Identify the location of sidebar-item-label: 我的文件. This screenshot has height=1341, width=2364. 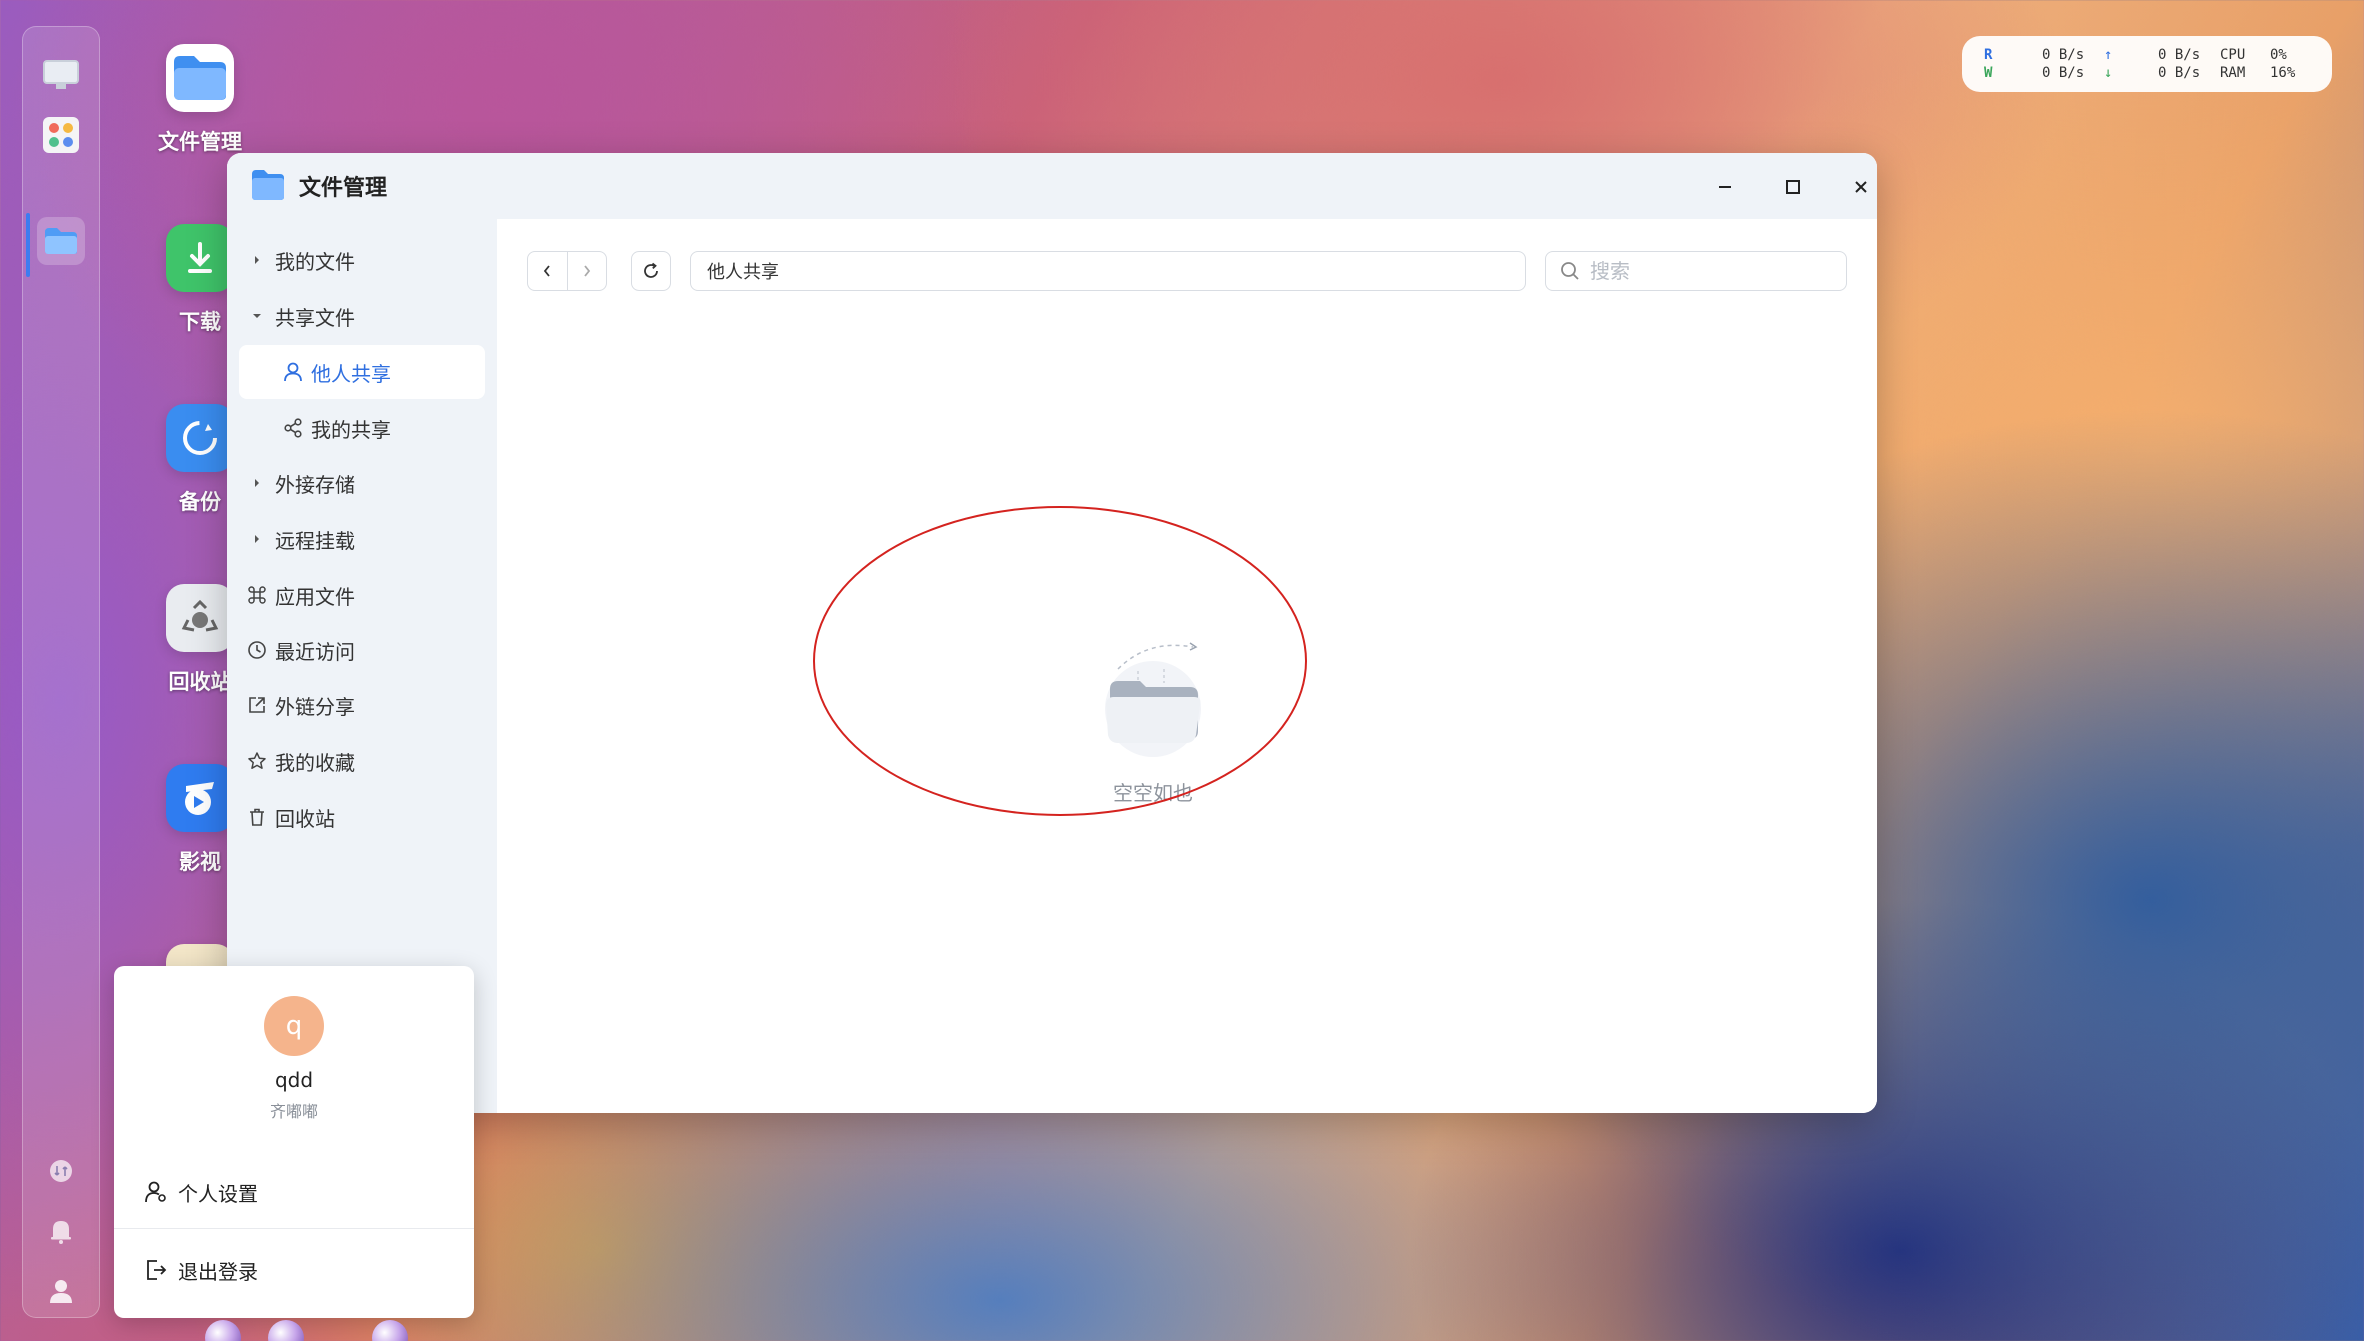
(315, 261).